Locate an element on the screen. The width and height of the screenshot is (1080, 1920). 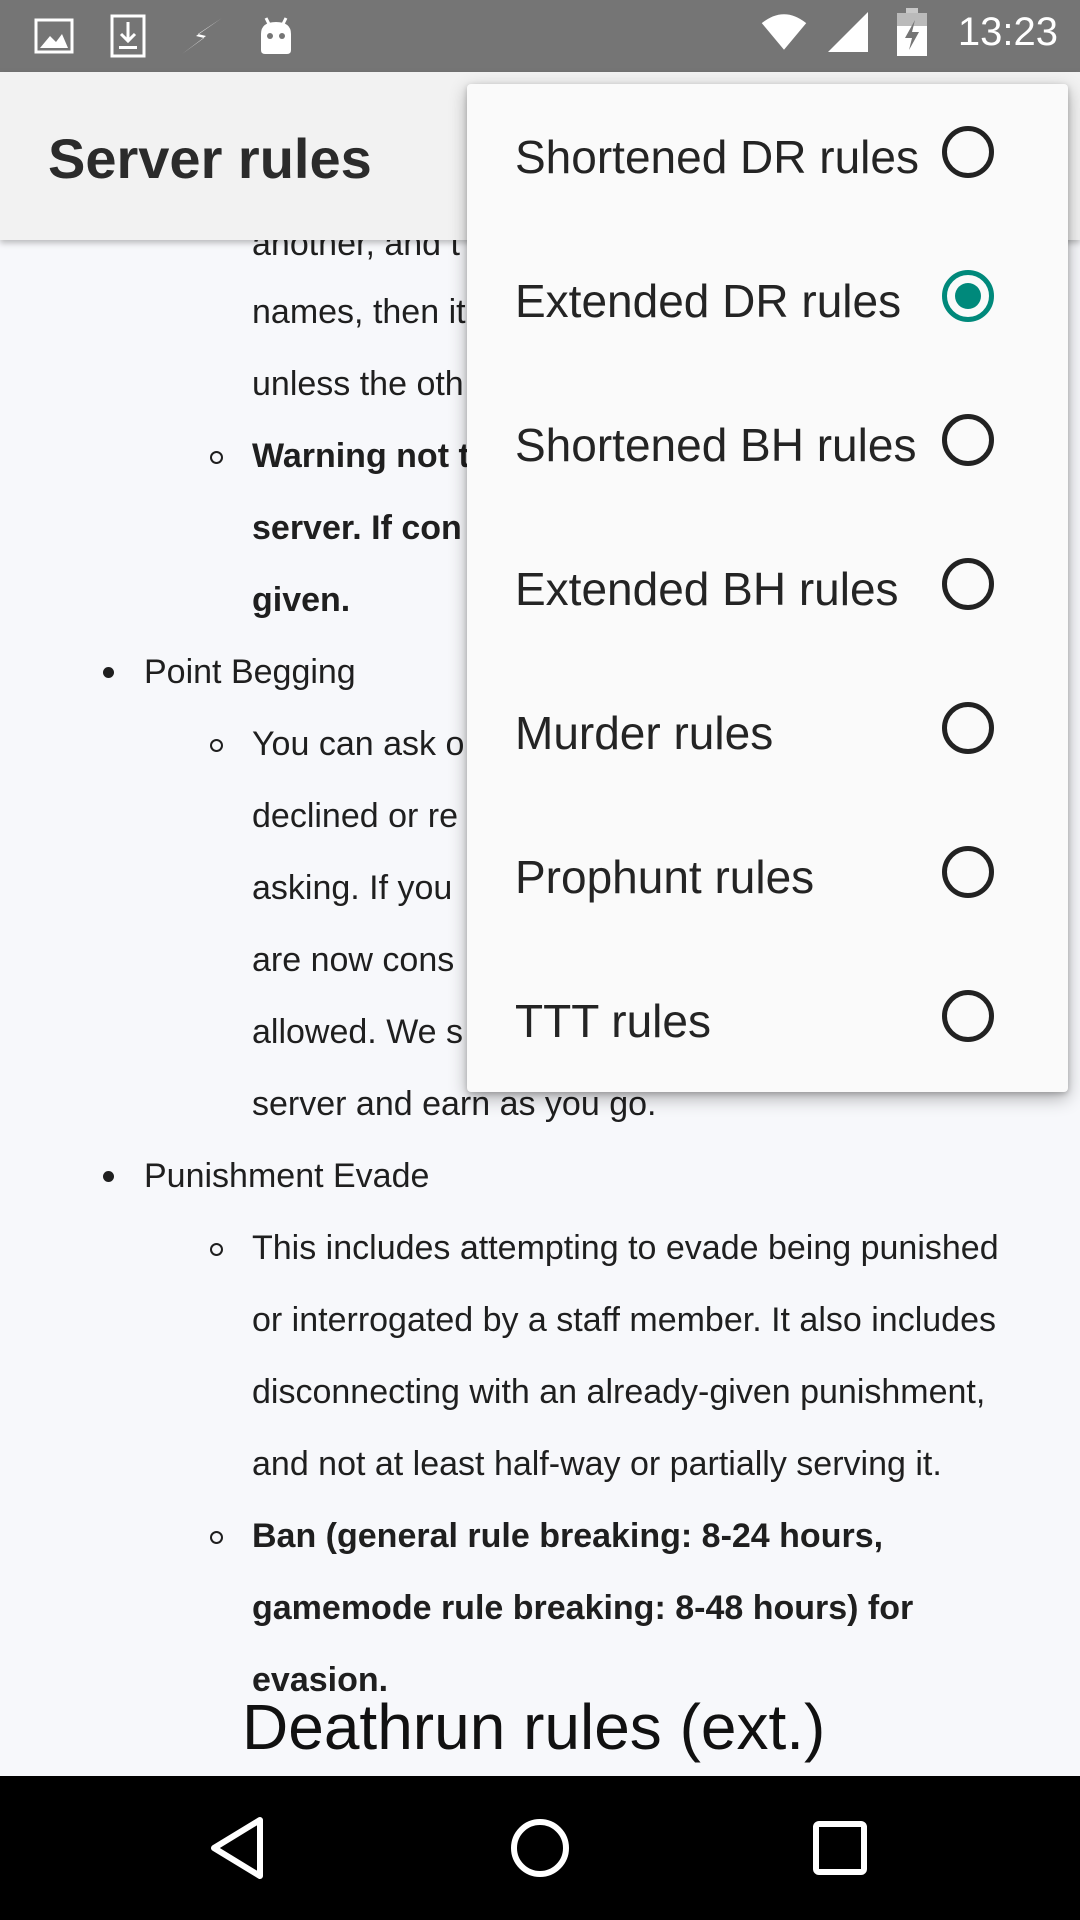
status-bar: 13:23 is located at coordinates (540, 36).